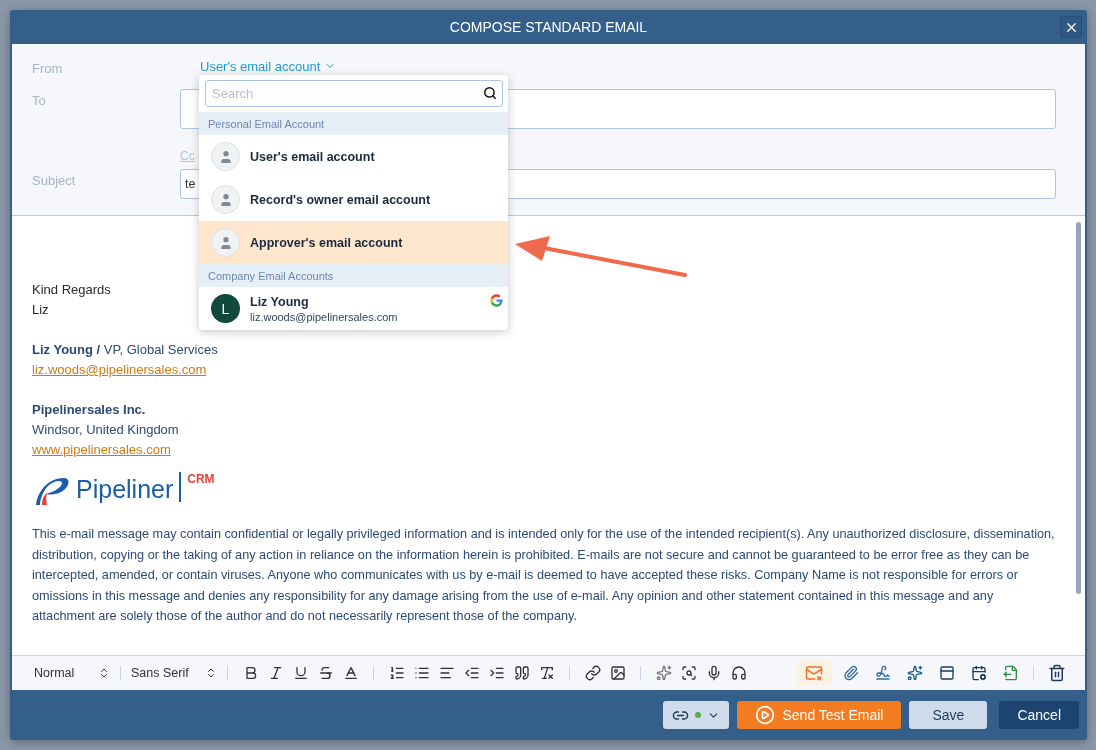  I want to click on logo-name: Pipeliner, so click(125, 489).